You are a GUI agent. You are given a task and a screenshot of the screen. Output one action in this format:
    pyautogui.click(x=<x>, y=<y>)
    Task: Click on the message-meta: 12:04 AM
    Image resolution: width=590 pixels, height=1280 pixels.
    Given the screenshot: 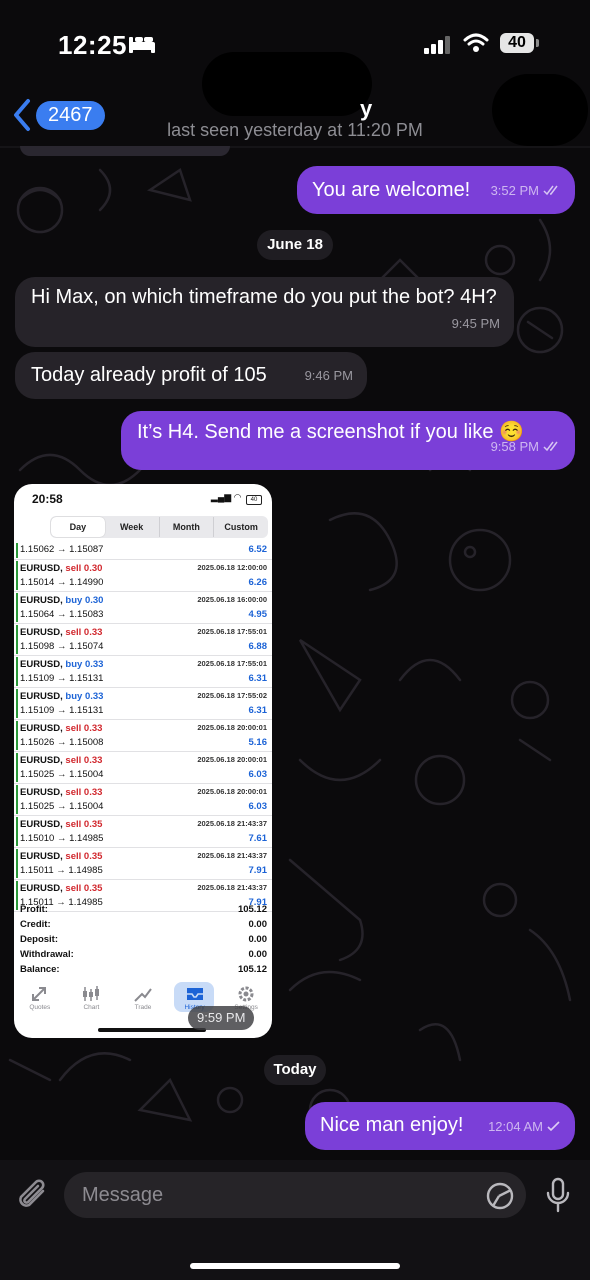 What is the action you would take?
    pyautogui.click(x=524, y=1127)
    